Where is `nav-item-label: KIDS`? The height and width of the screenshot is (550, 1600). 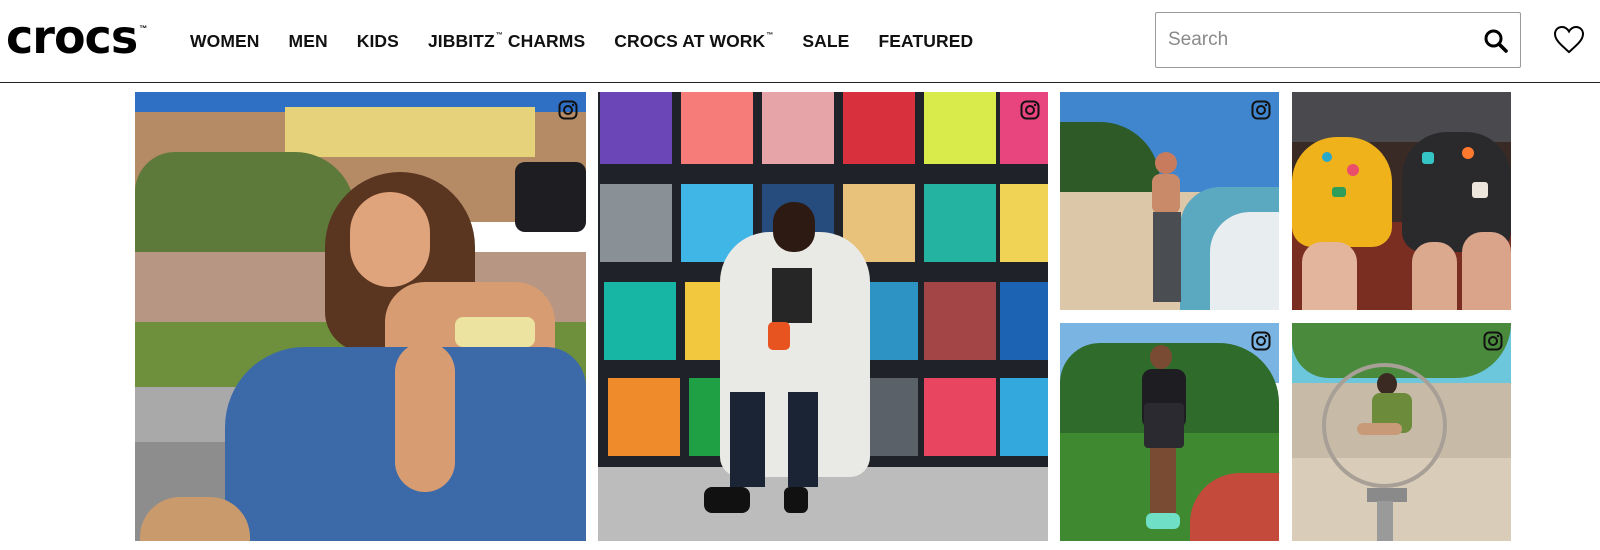
nav-item-label: KIDS is located at coordinates (377, 40).